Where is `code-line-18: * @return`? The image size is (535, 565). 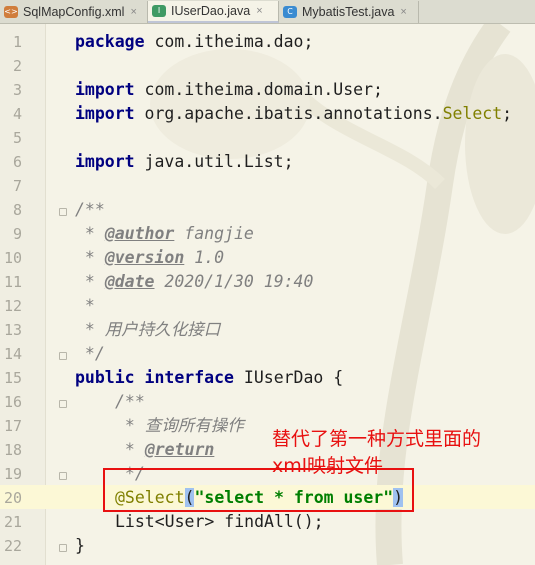
code-line-18: * @return is located at coordinates (164, 450).